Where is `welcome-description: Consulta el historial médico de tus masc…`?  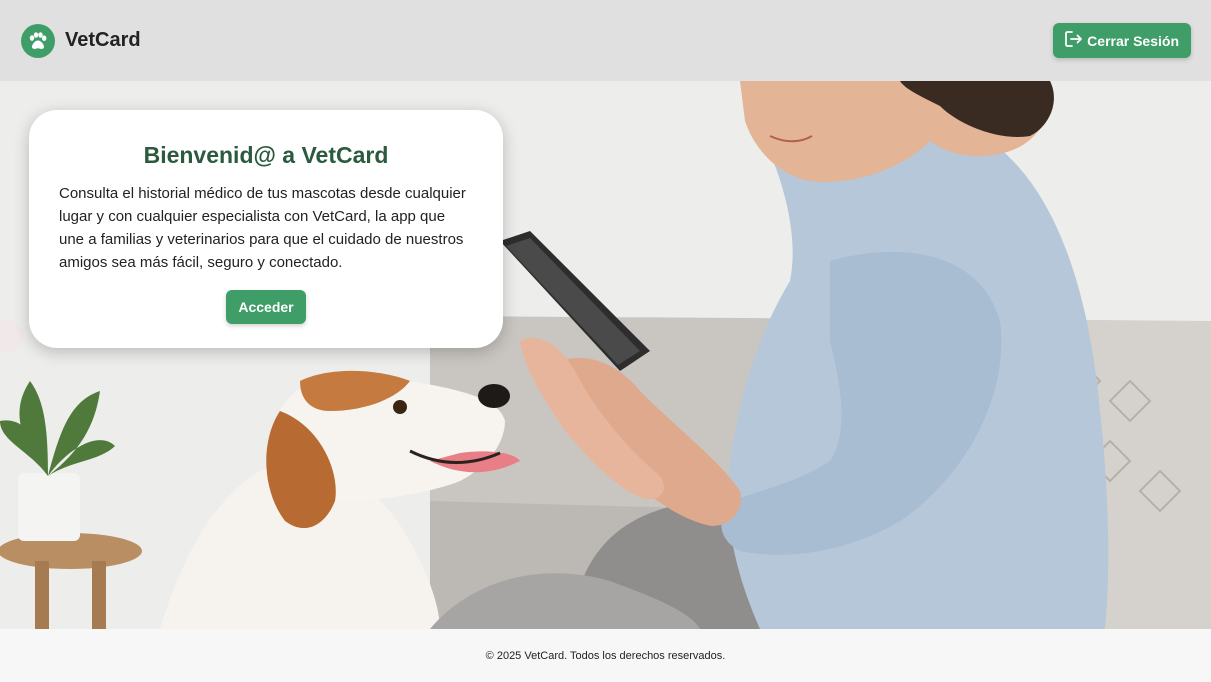
welcome-description: Consulta el historial médico de tus masc… is located at coordinates (262, 228).